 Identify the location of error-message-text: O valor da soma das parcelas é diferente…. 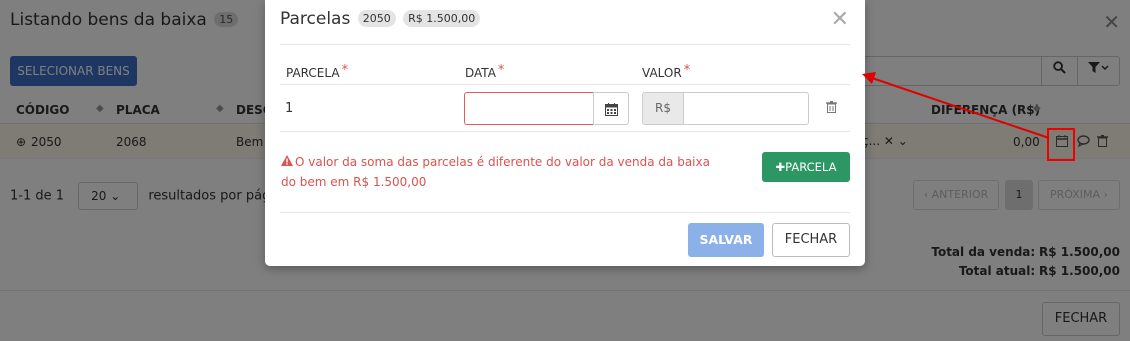
(495, 172).